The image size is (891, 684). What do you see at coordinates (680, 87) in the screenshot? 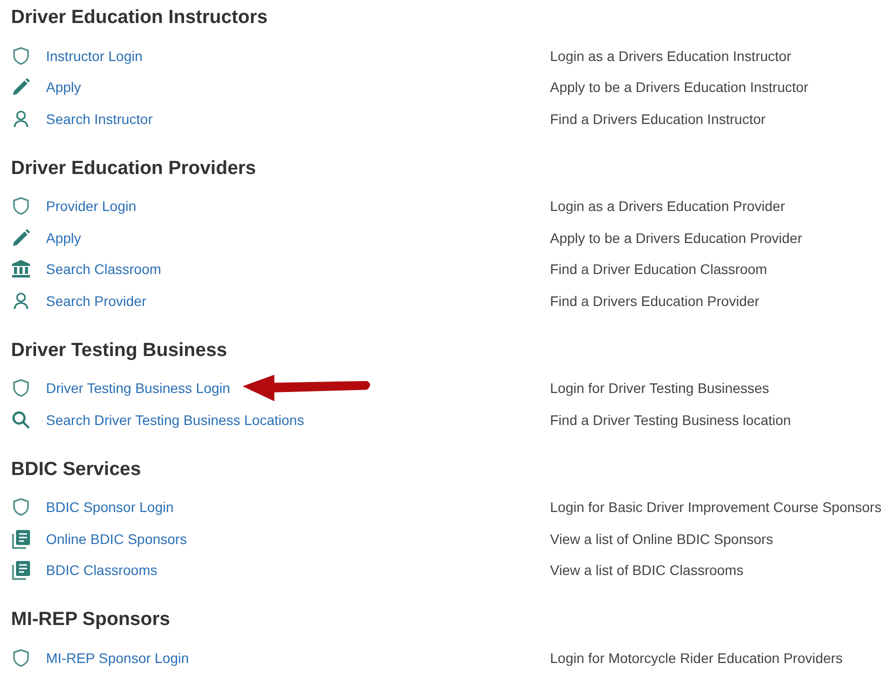
I see `description: Apply to be a Drivers Education Instructor` at bounding box center [680, 87].